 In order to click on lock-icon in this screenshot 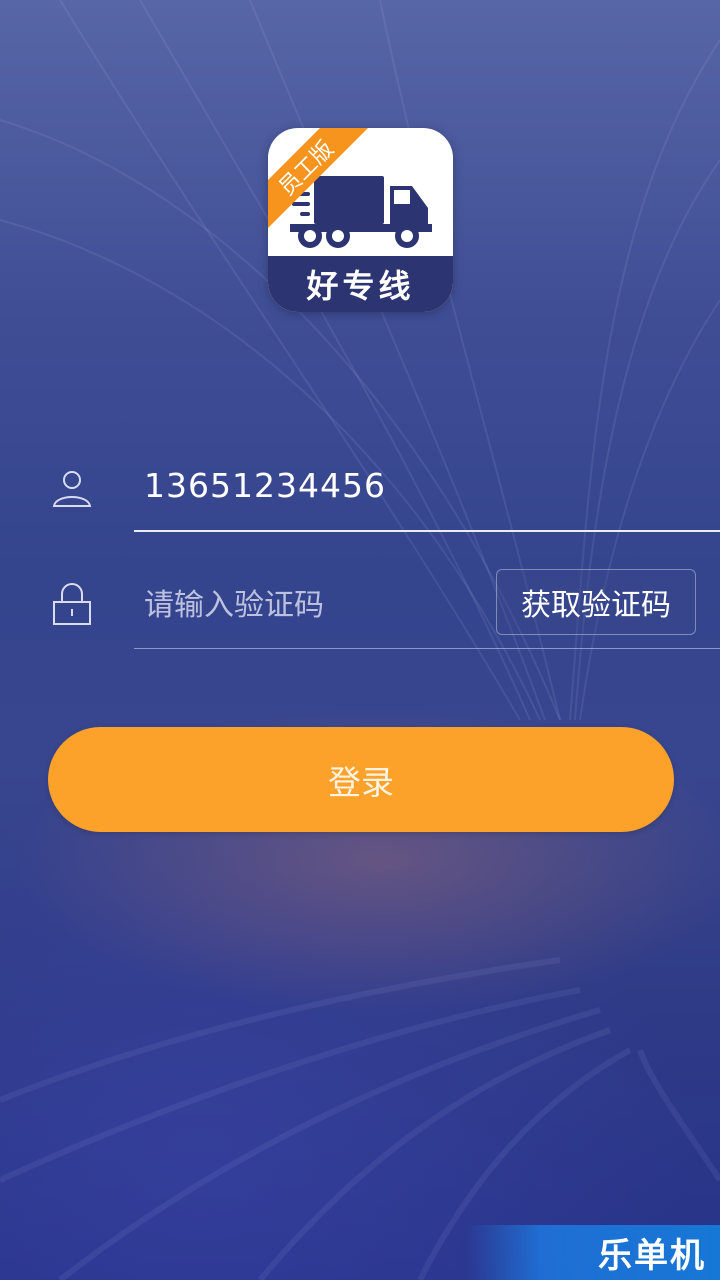, I will do `click(72, 604)`.